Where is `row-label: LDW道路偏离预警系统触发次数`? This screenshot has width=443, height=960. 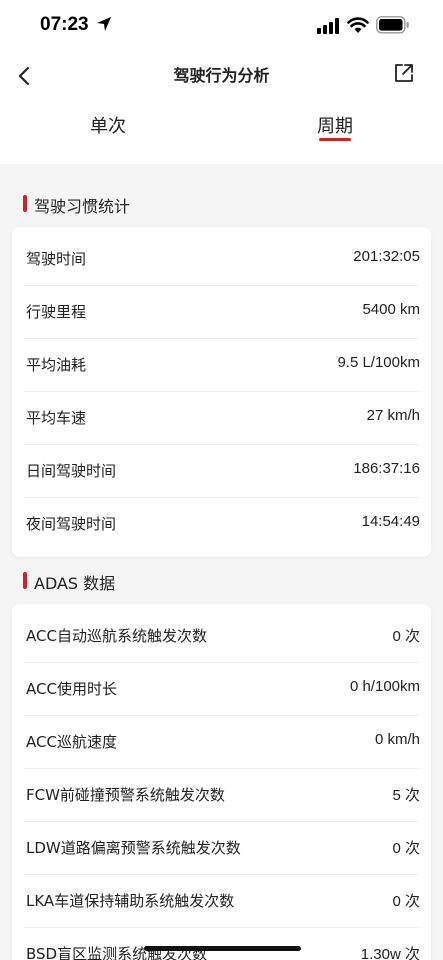
row-label: LDW道路偏离预警系统触发次数 is located at coordinates (133, 848).